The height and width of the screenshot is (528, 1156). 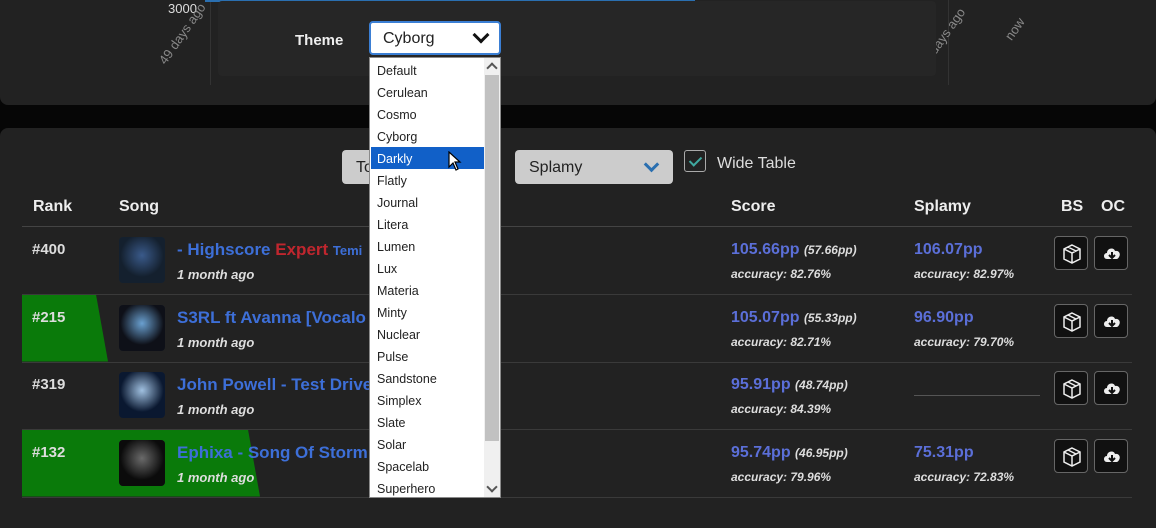 I want to click on mouse-cursor-icon, so click(x=455, y=161).